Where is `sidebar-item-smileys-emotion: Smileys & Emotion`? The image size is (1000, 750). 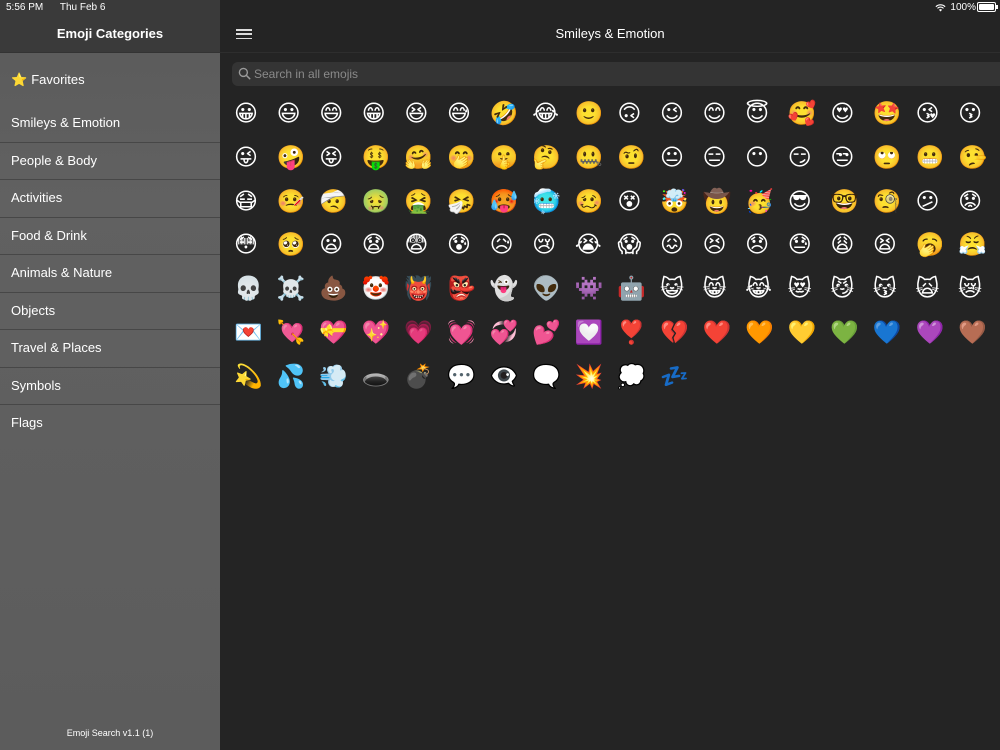 sidebar-item-smileys-emotion: Smileys & Emotion is located at coordinates (110, 124).